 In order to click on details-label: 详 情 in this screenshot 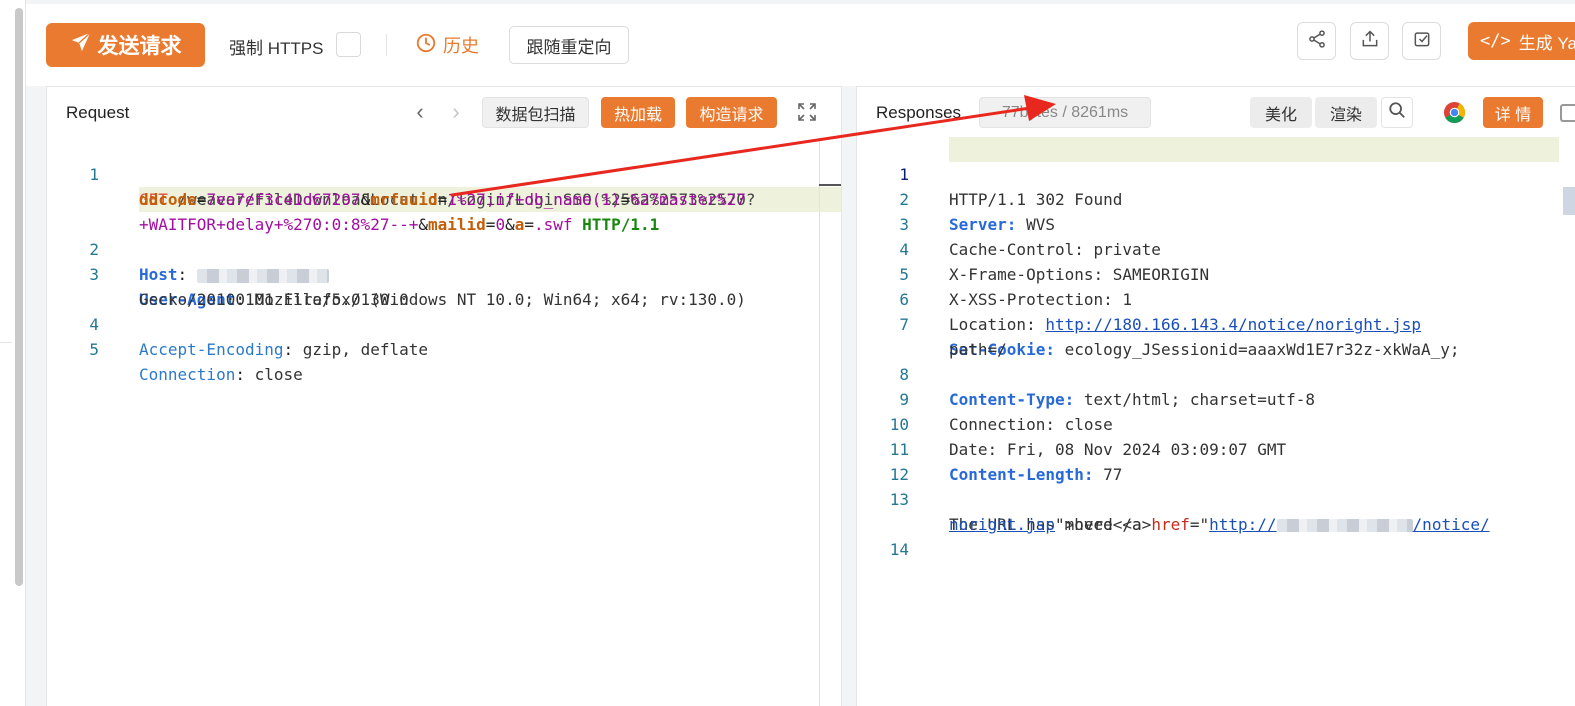, I will do `click(1513, 115)`.